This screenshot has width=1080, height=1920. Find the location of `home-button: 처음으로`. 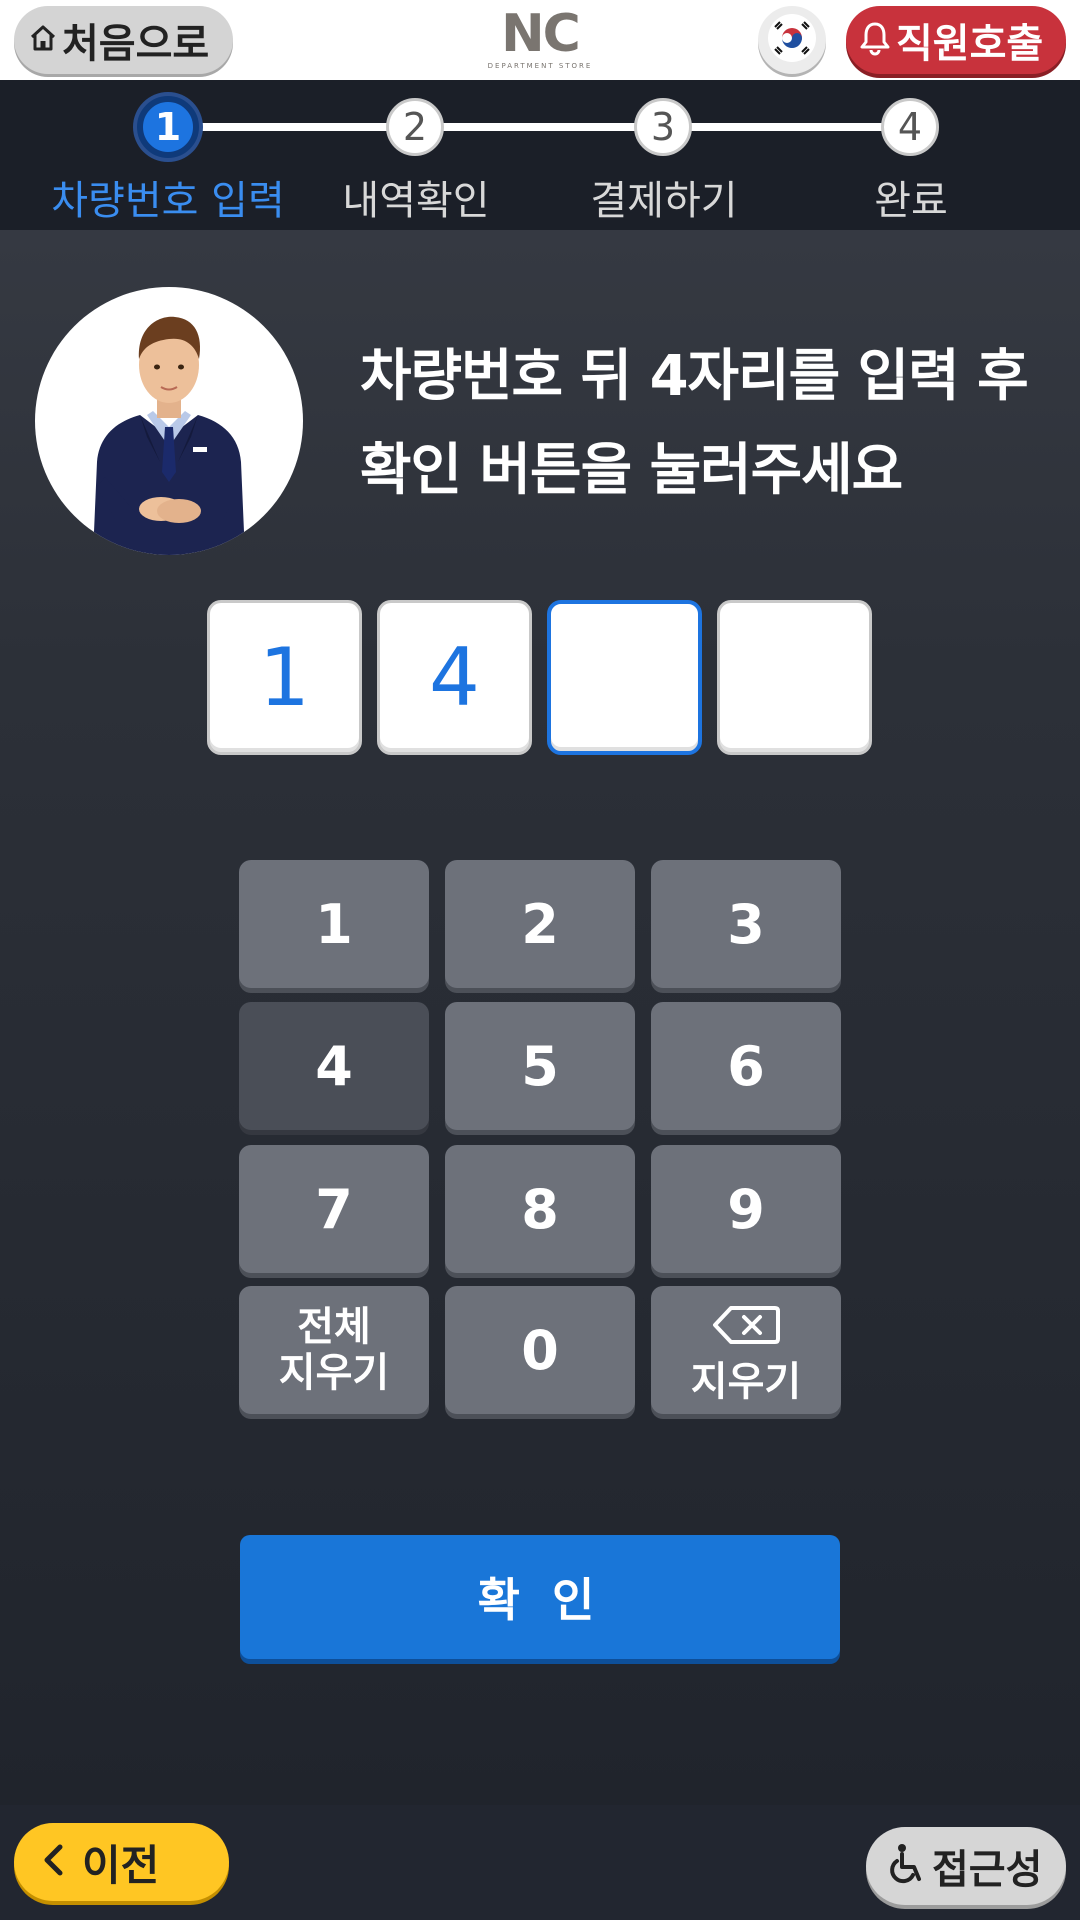

home-button: 처음으로 is located at coordinates (123, 40).